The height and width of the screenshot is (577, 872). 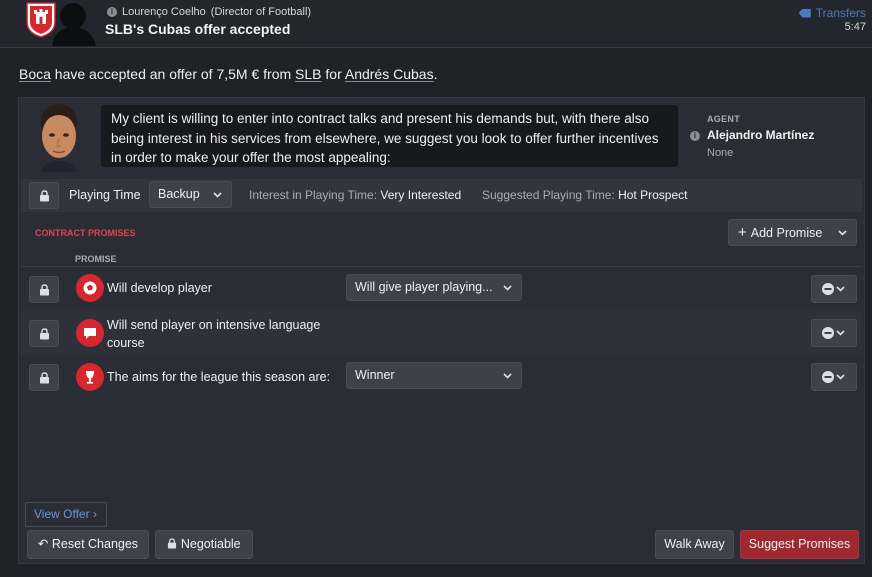 I want to click on interest-value: Very Interested, so click(x=421, y=195).